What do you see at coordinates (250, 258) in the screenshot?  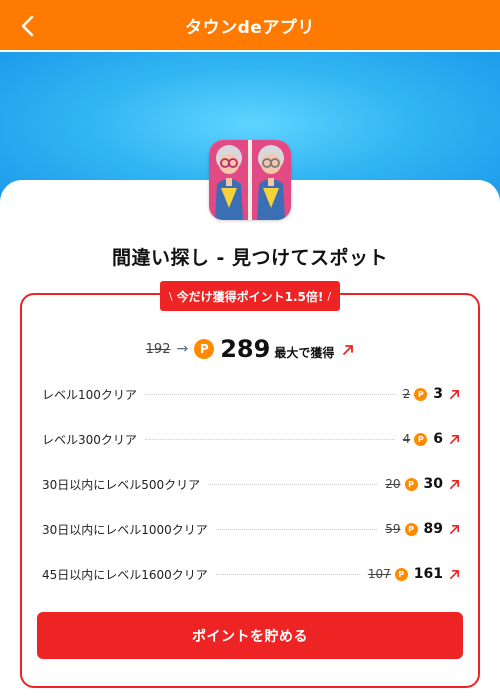 I see `app-title: 間違い探し - 見つけてスポット` at bounding box center [250, 258].